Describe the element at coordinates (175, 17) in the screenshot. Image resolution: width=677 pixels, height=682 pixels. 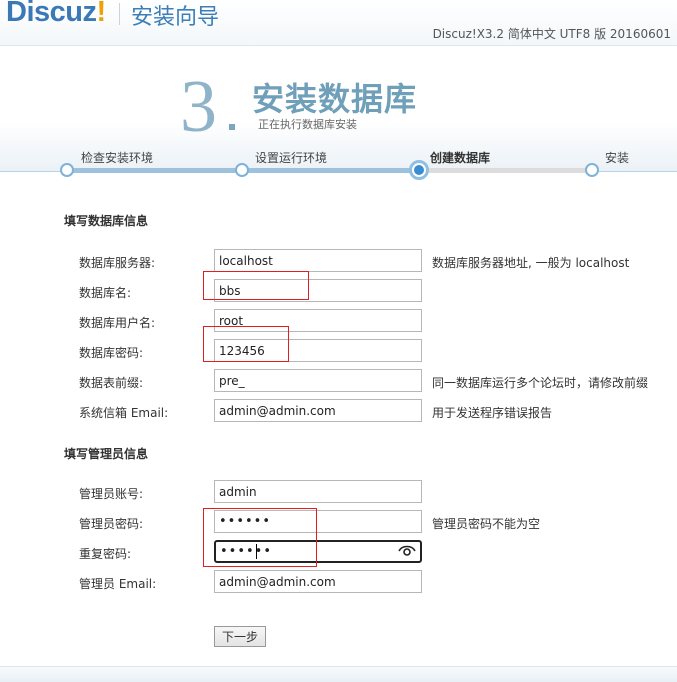
I see `wizard-title: 安装向导` at that location.